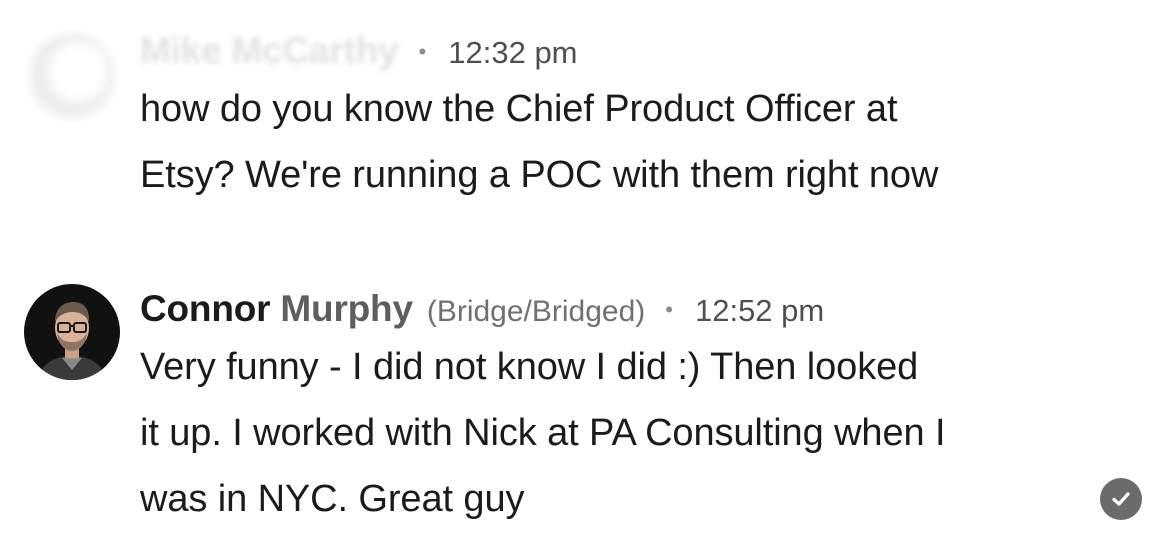 Image resolution: width=1170 pixels, height=547 pixels. Describe the element at coordinates (536, 311) in the screenshot. I see `sender-affiliation: (Bridge/Bridged)` at that location.